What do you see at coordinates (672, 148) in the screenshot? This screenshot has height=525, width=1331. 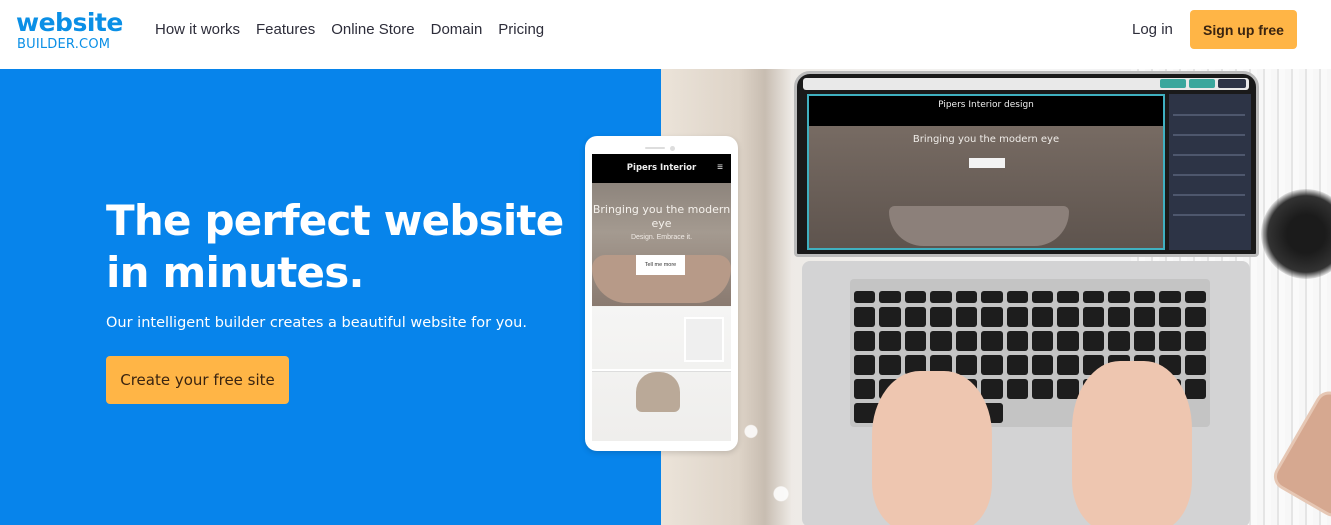 I see `phone-camera` at bounding box center [672, 148].